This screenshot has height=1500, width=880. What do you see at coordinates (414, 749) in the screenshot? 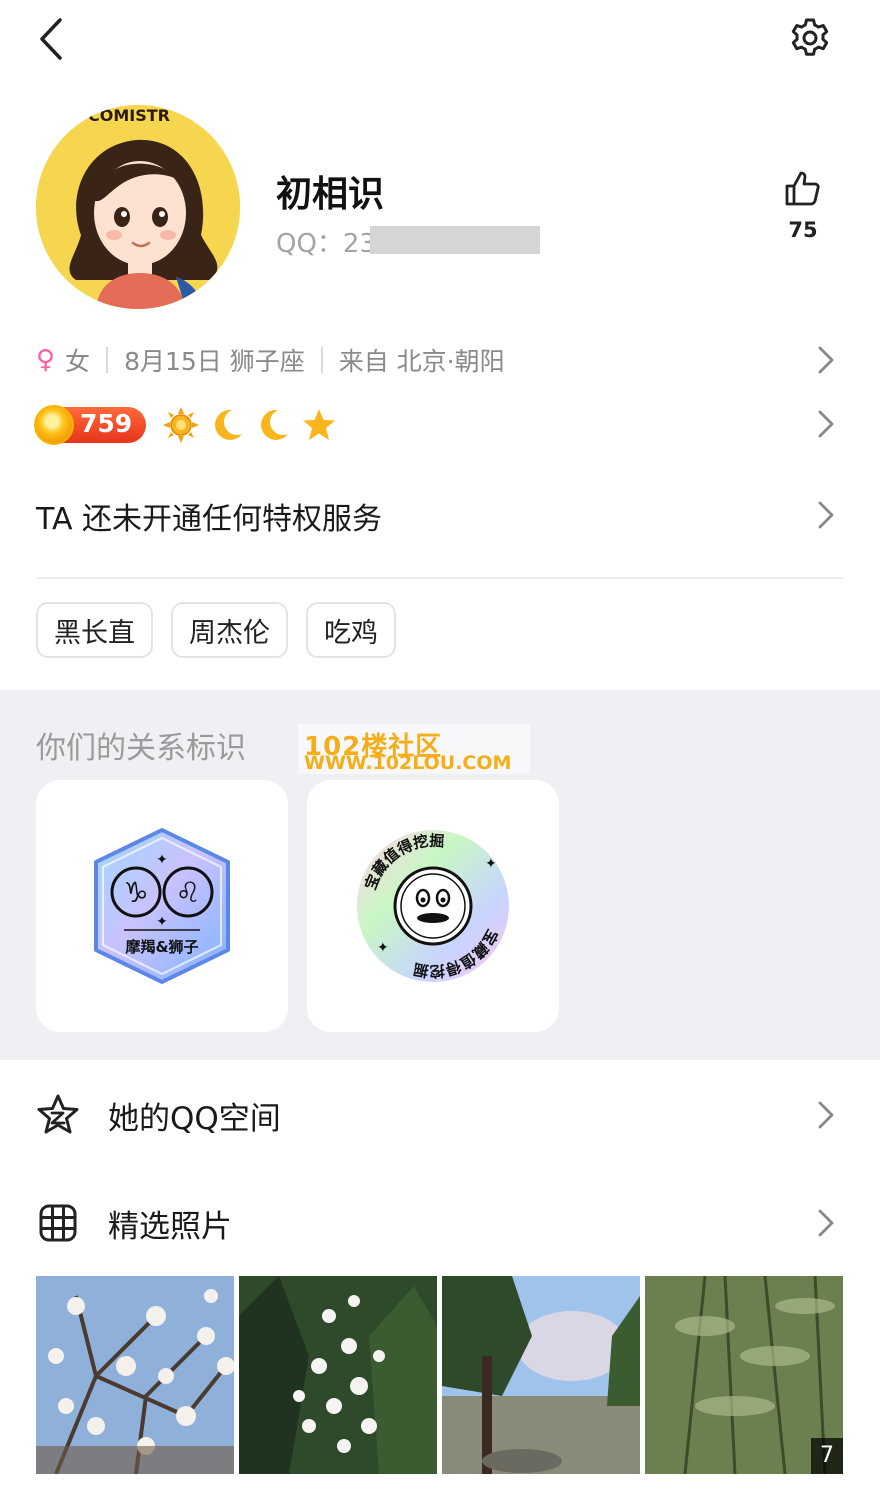
I see `watermark: 102楼社区 WWW.102LOU.COM` at bounding box center [414, 749].